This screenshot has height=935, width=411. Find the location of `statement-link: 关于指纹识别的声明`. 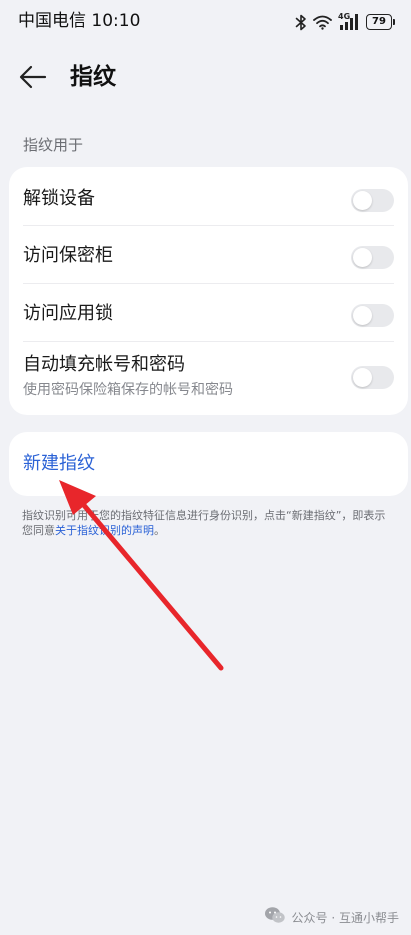

statement-link: 关于指纹识别的声明 is located at coordinates (104, 530).